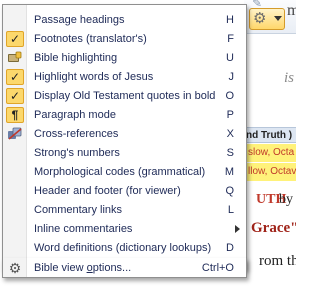  Describe the element at coordinates (75, 115) in the screenshot. I see `menu-item-label: Paragraph mode` at that location.